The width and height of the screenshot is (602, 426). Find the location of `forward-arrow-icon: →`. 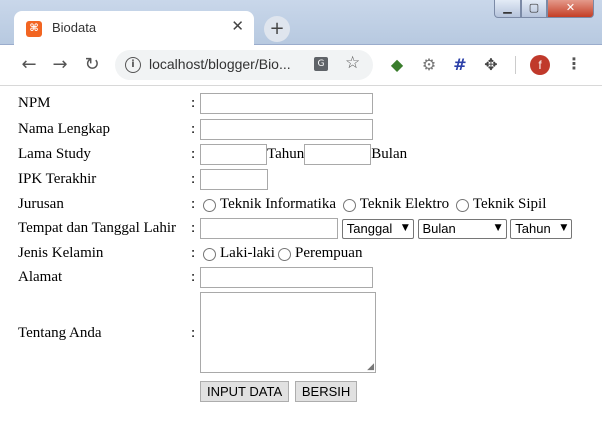

forward-arrow-icon: → is located at coordinates (60, 65).